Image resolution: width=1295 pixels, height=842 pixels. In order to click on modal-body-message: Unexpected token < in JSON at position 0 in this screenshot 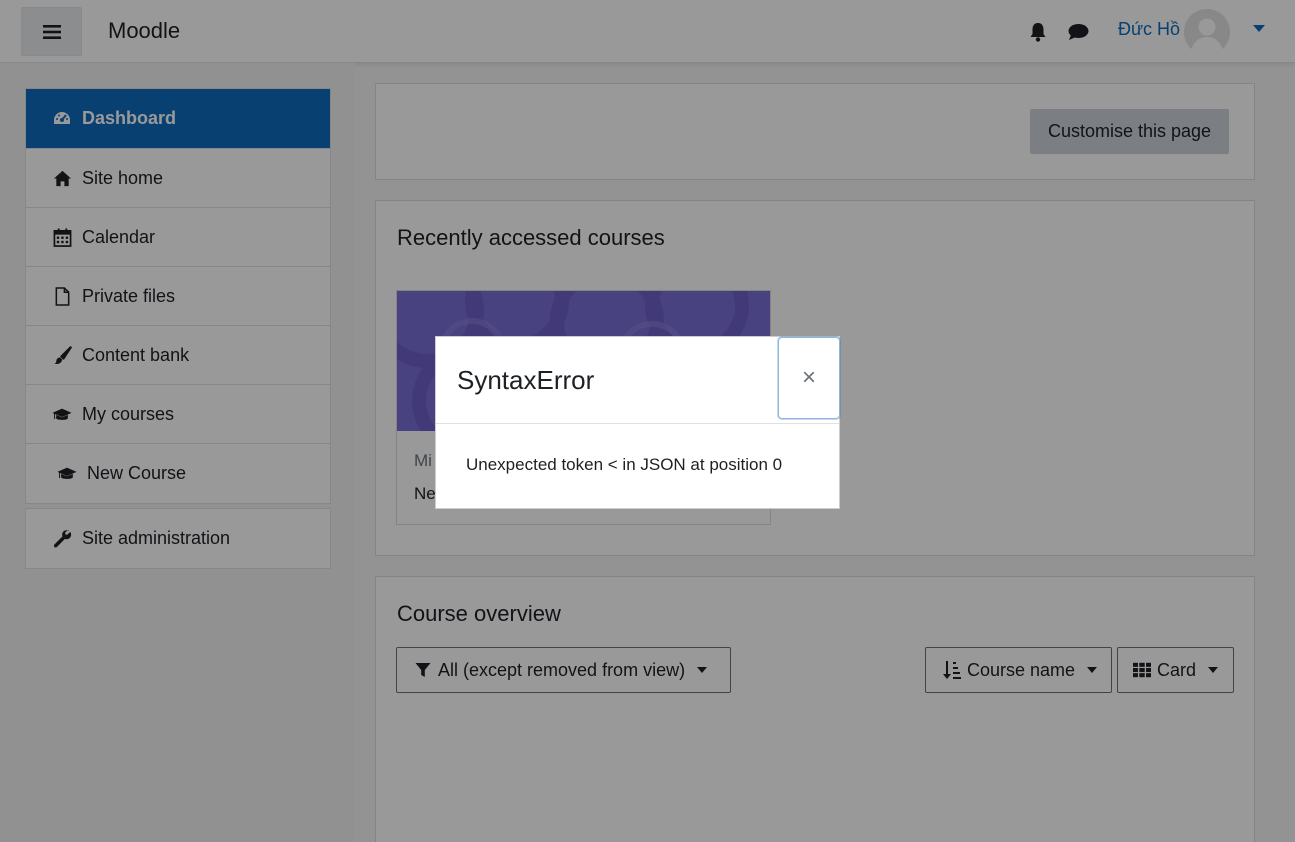, I will do `click(624, 464)`.